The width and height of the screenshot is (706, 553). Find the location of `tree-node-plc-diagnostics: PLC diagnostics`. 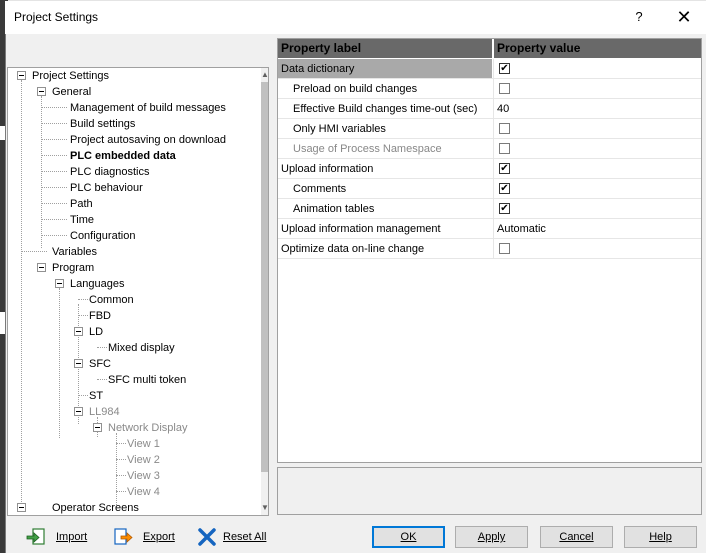

tree-node-plc-diagnostics: PLC diagnostics is located at coordinates (110, 172).